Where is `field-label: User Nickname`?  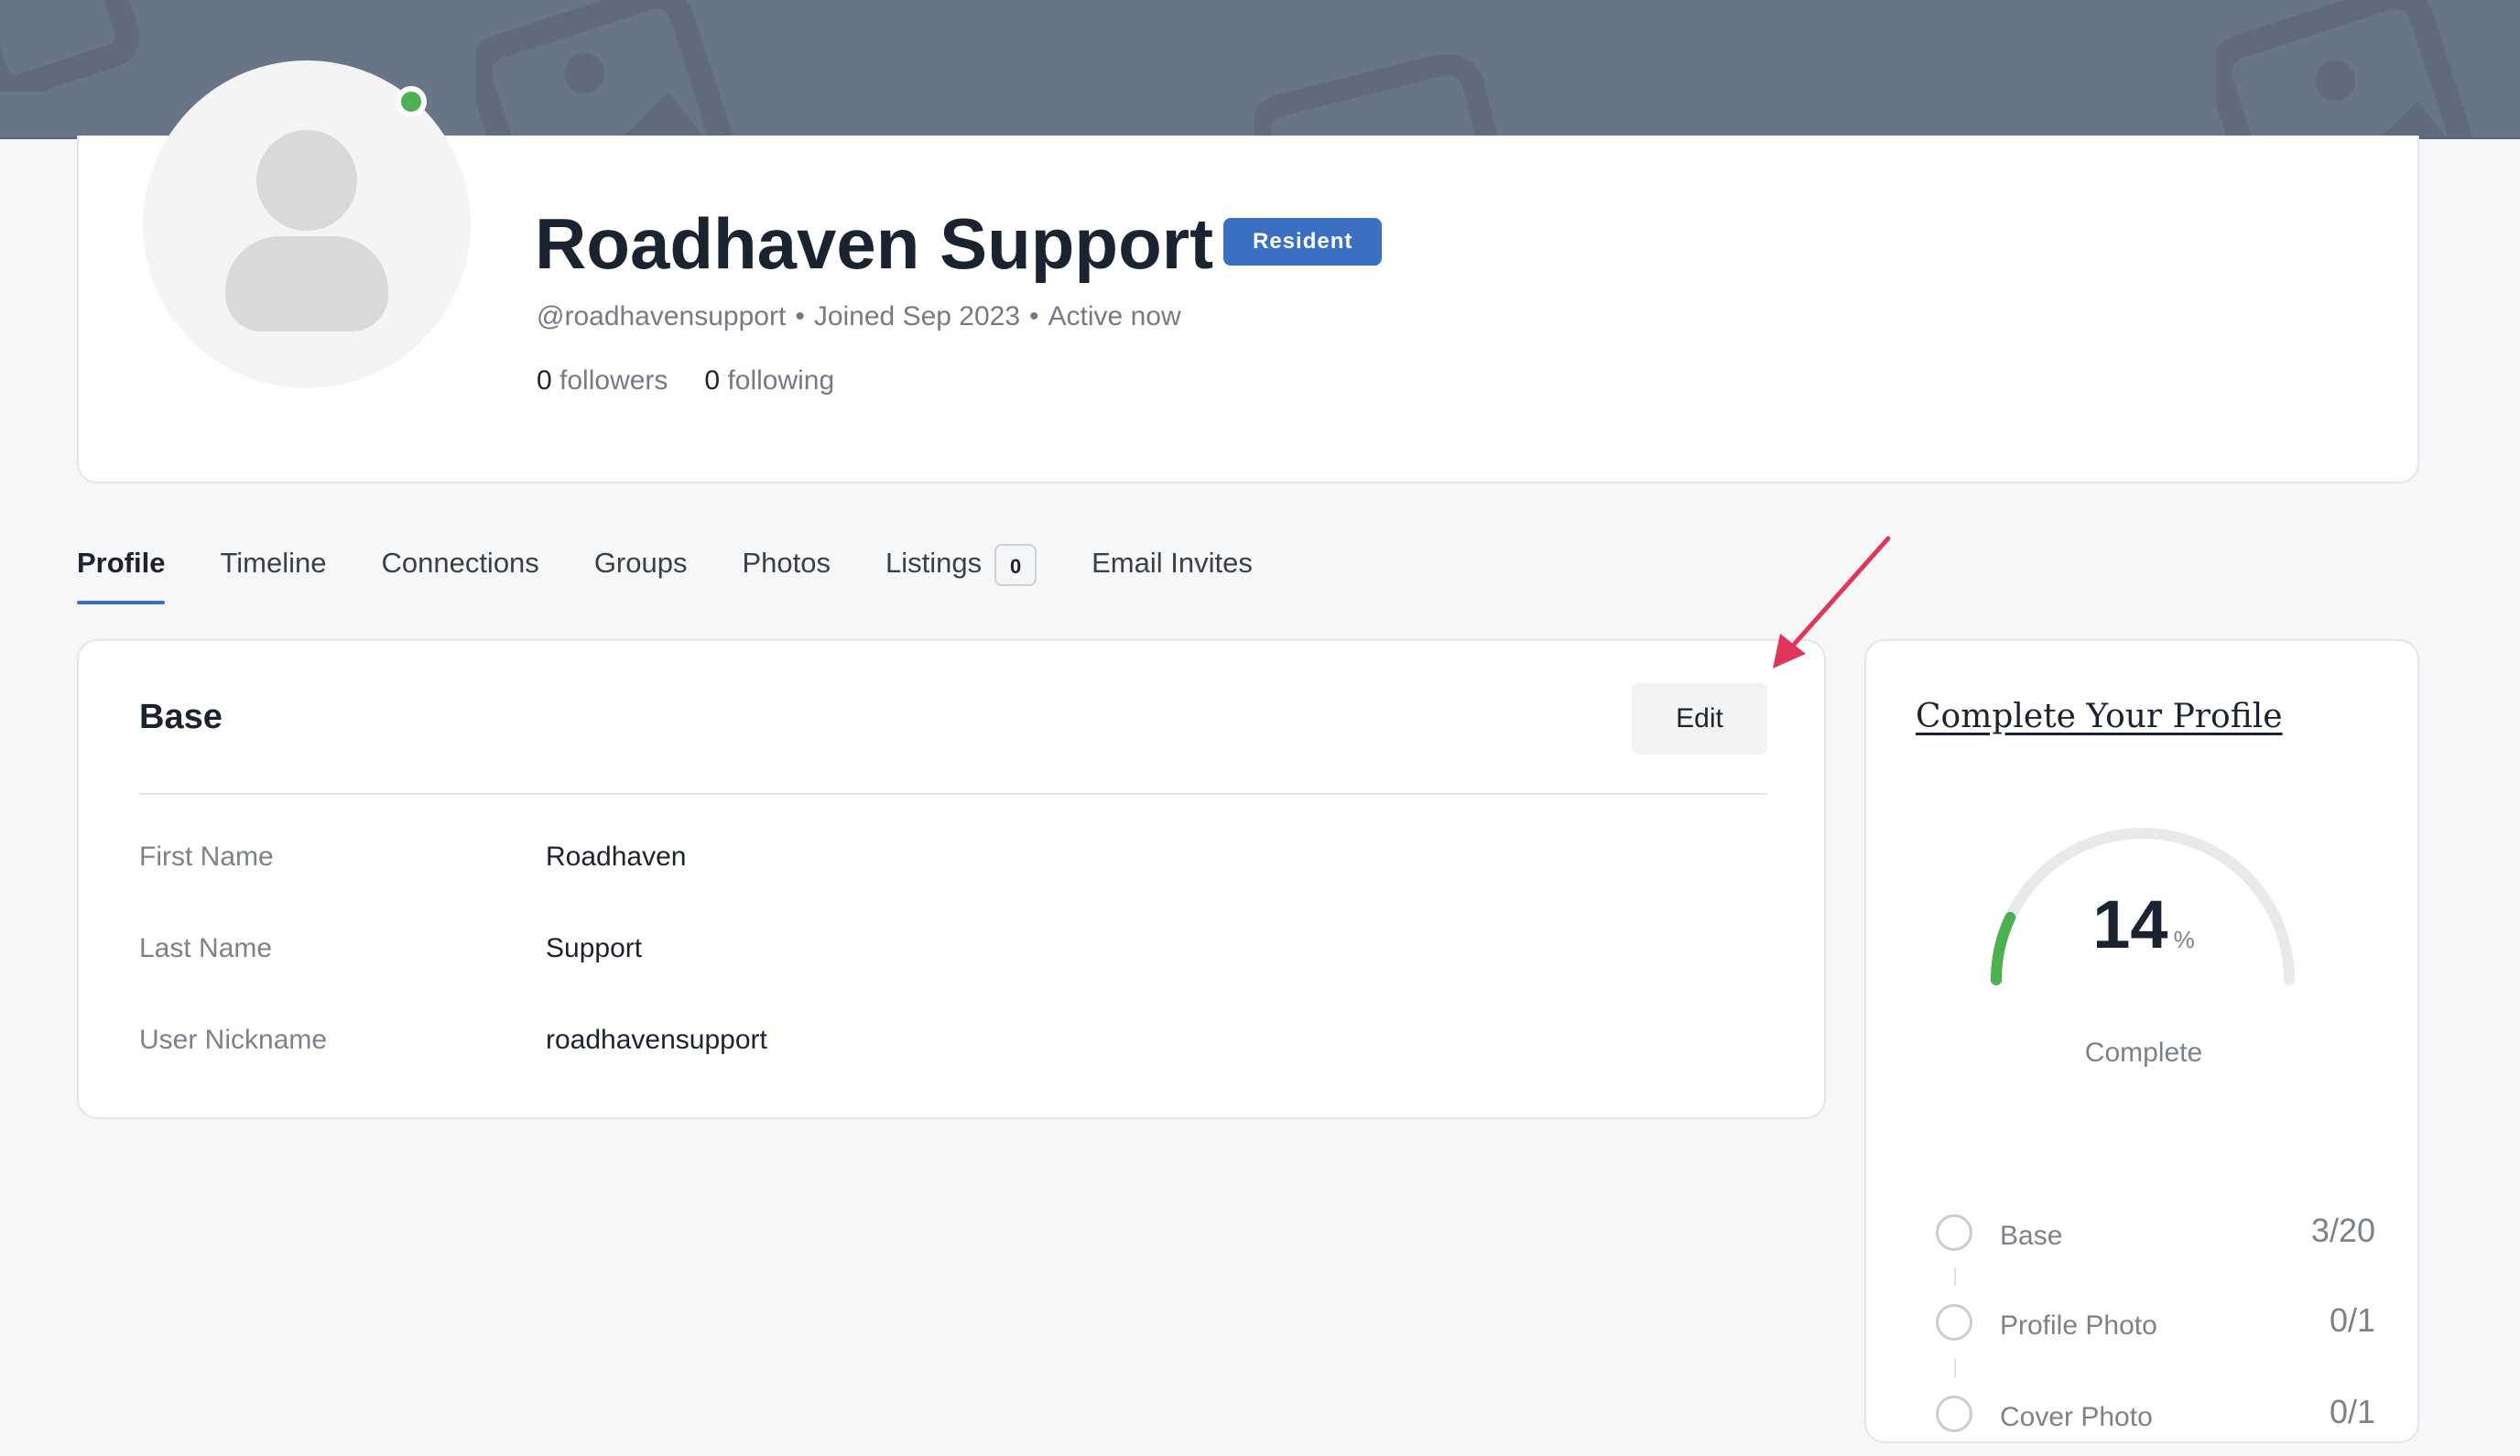
field-label: User Nickname is located at coordinates (233, 1040).